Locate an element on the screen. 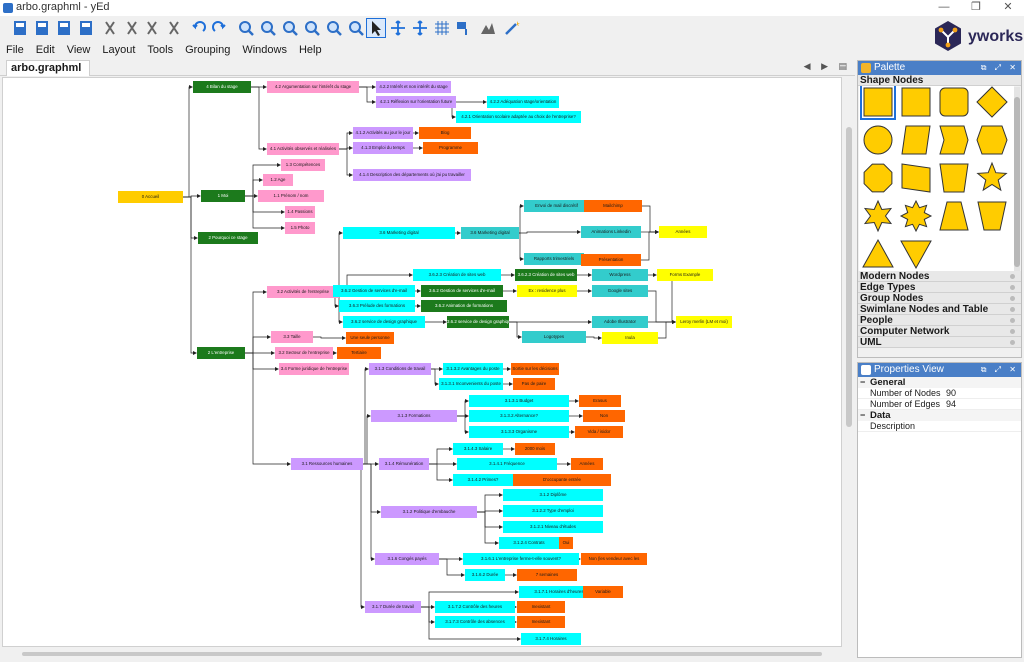  graph-node-n413v: Programme is located at coordinates (450, 148).